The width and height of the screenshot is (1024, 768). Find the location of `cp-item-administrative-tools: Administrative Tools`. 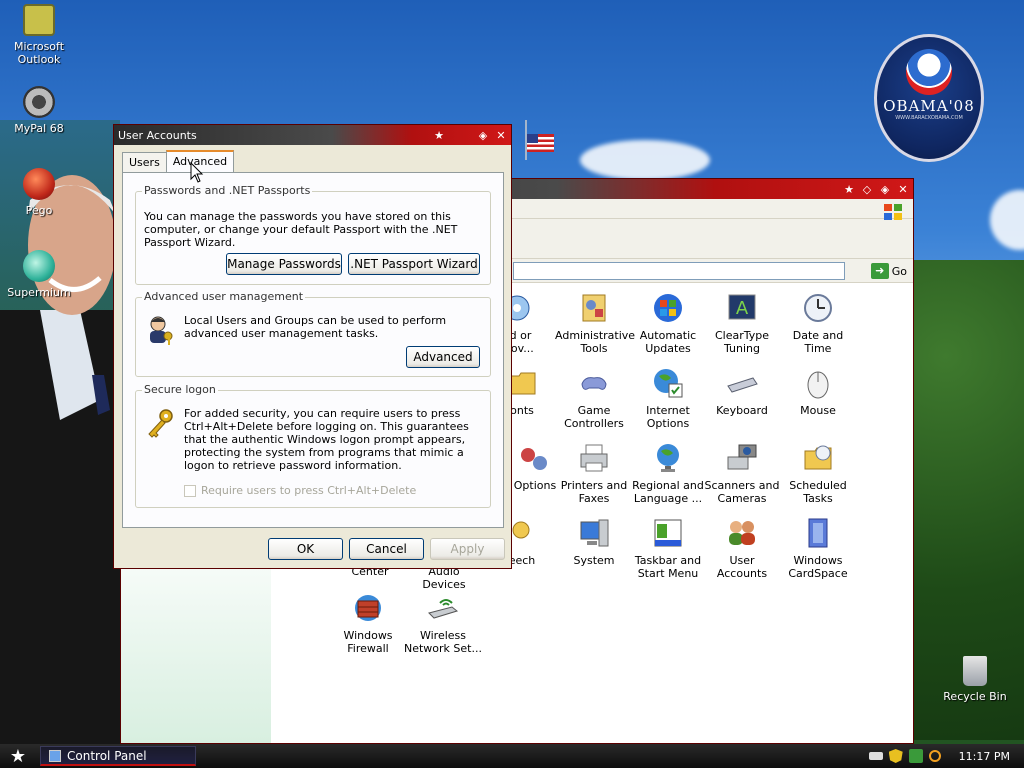

cp-item-administrative-tools: Administrative Tools is located at coordinates (595, 323).